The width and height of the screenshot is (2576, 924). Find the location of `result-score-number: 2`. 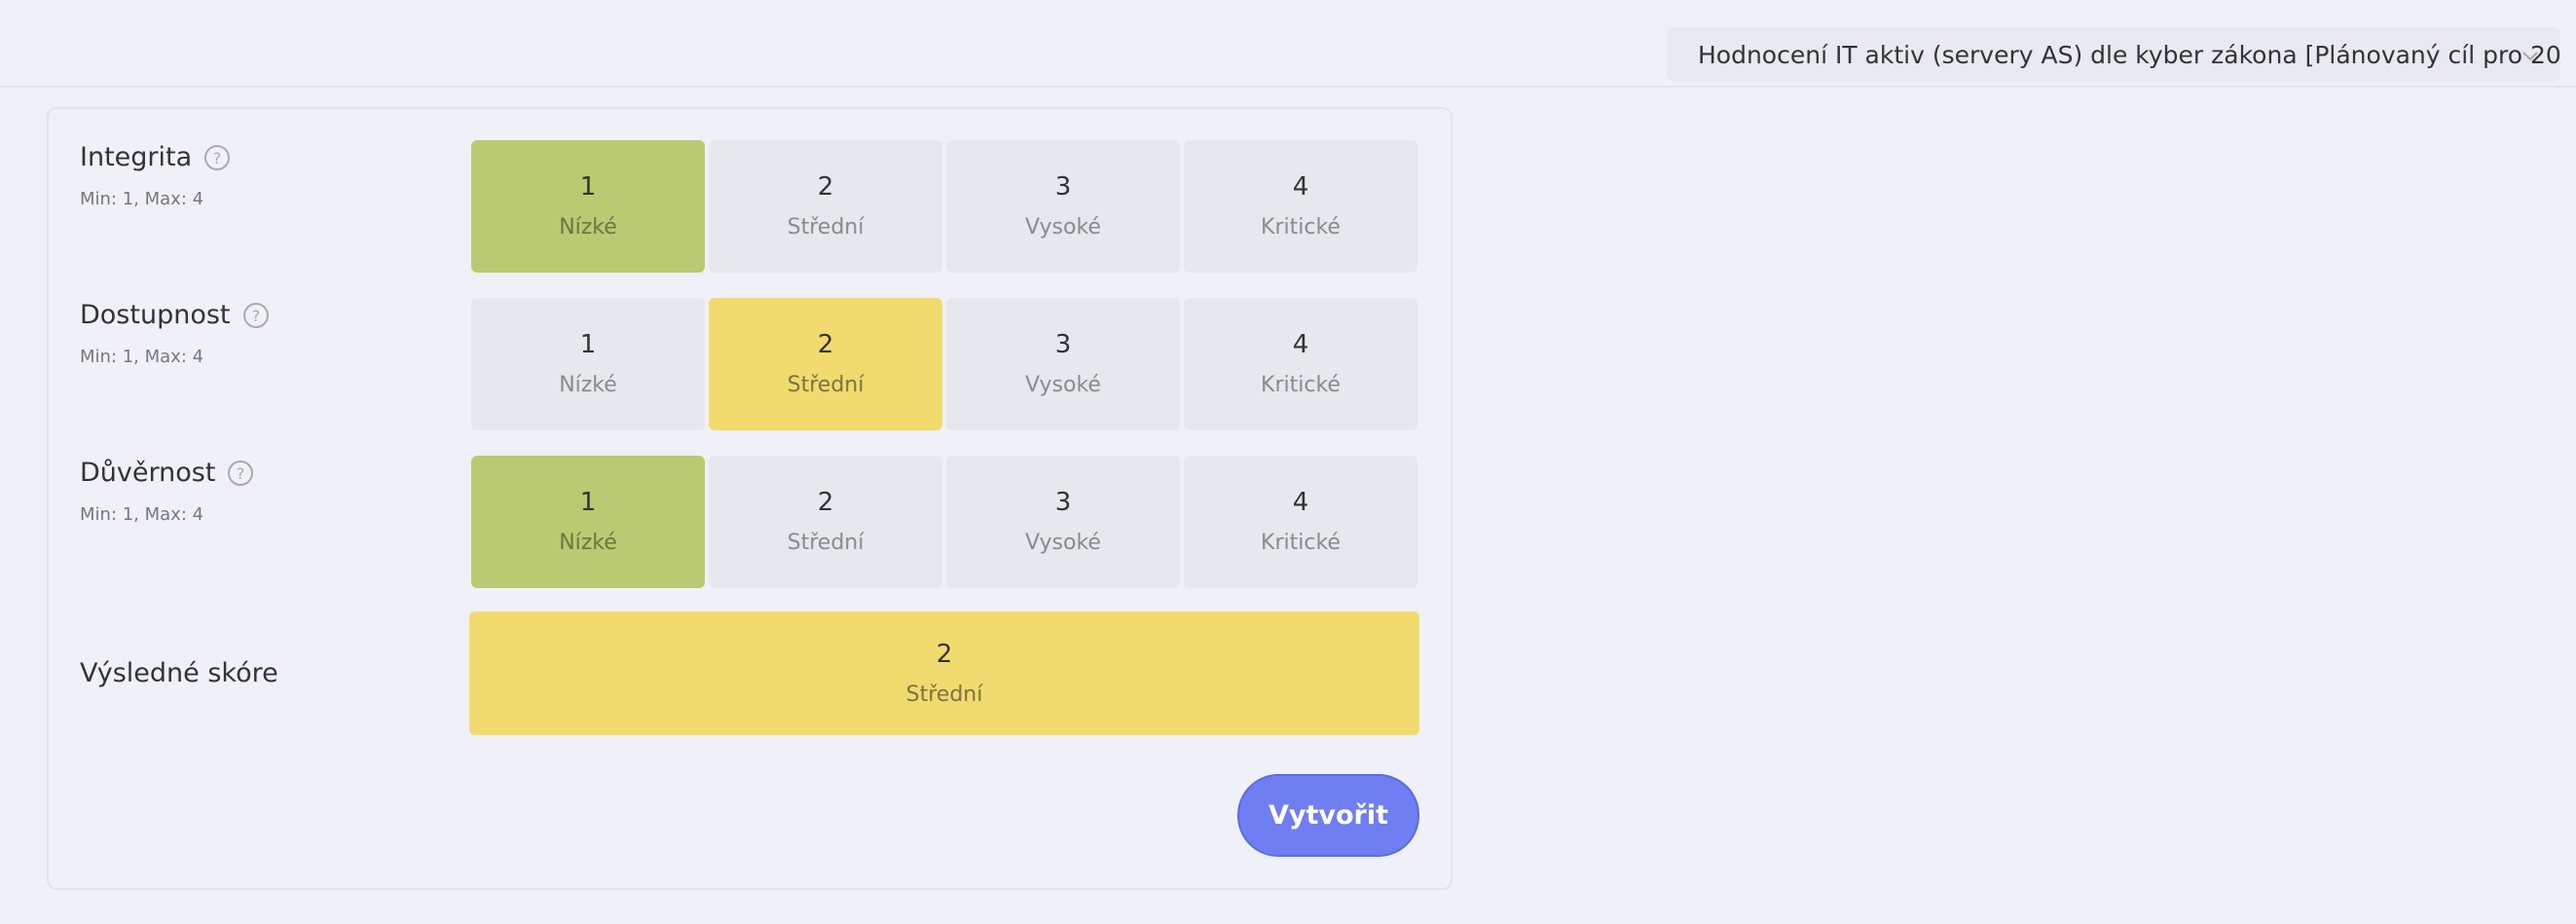

result-score-number: 2 is located at coordinates (944, 654).